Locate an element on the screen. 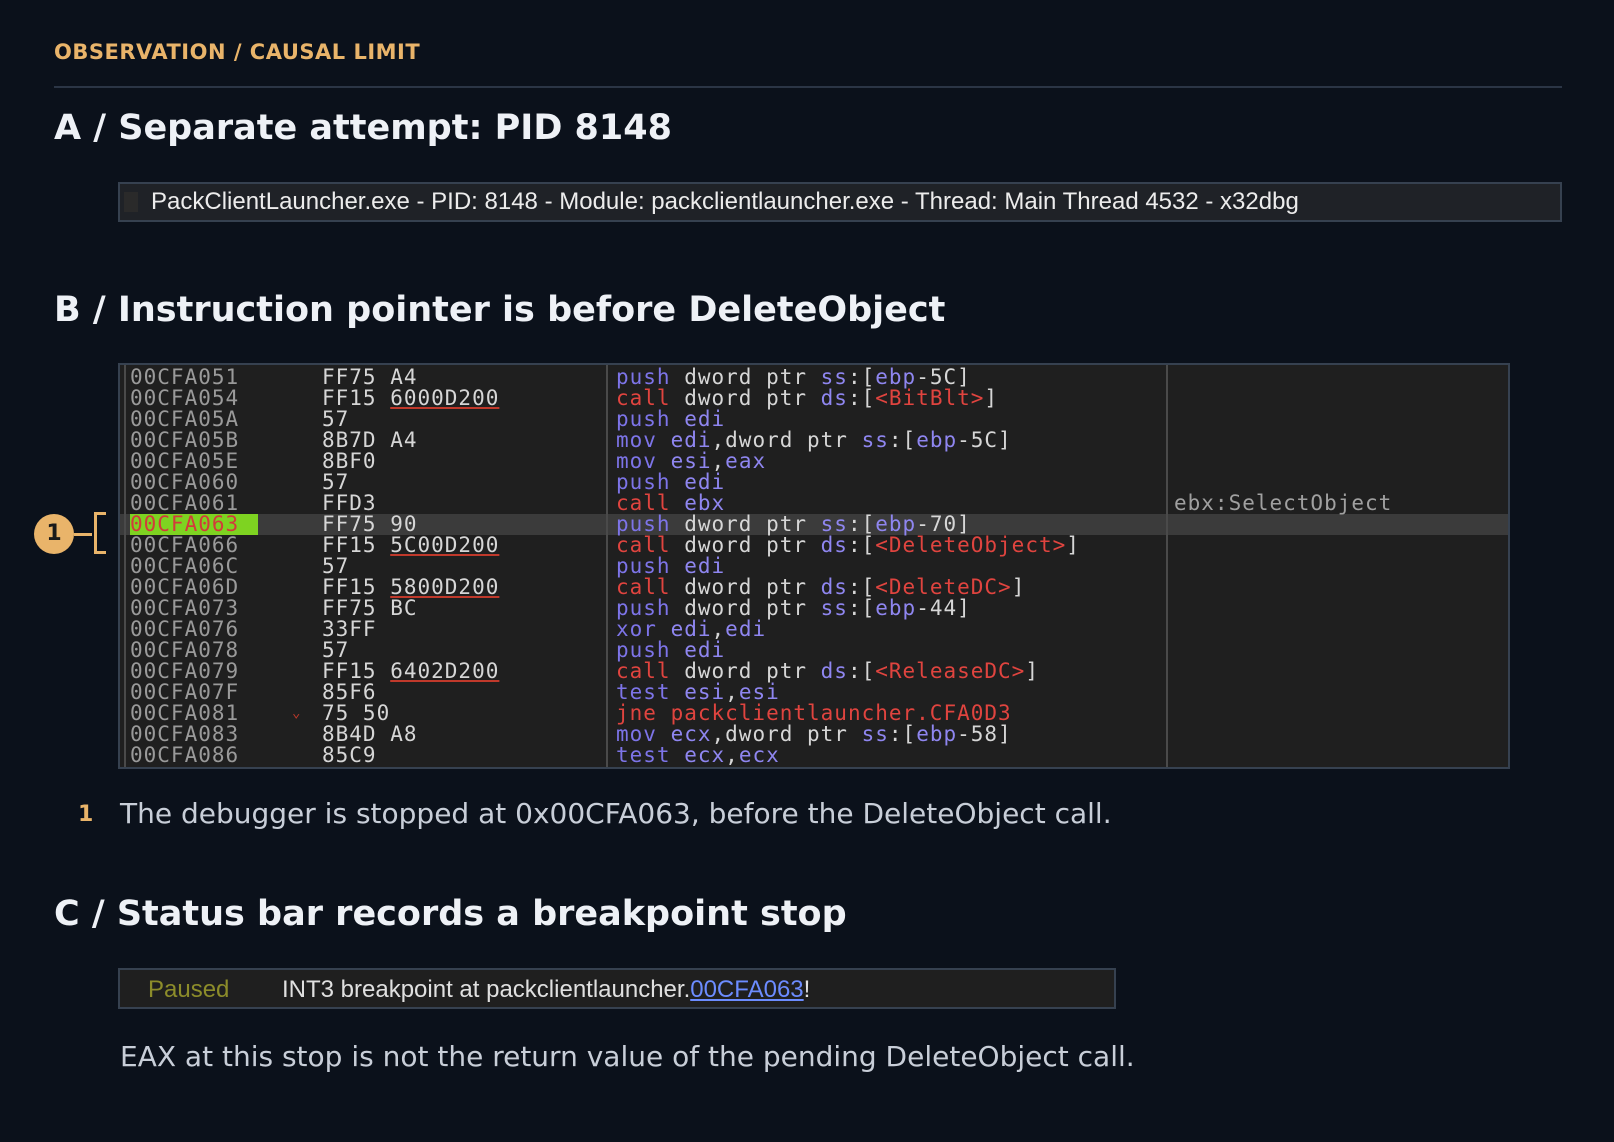  operand-register: edi is located at coordinates (746, 629).